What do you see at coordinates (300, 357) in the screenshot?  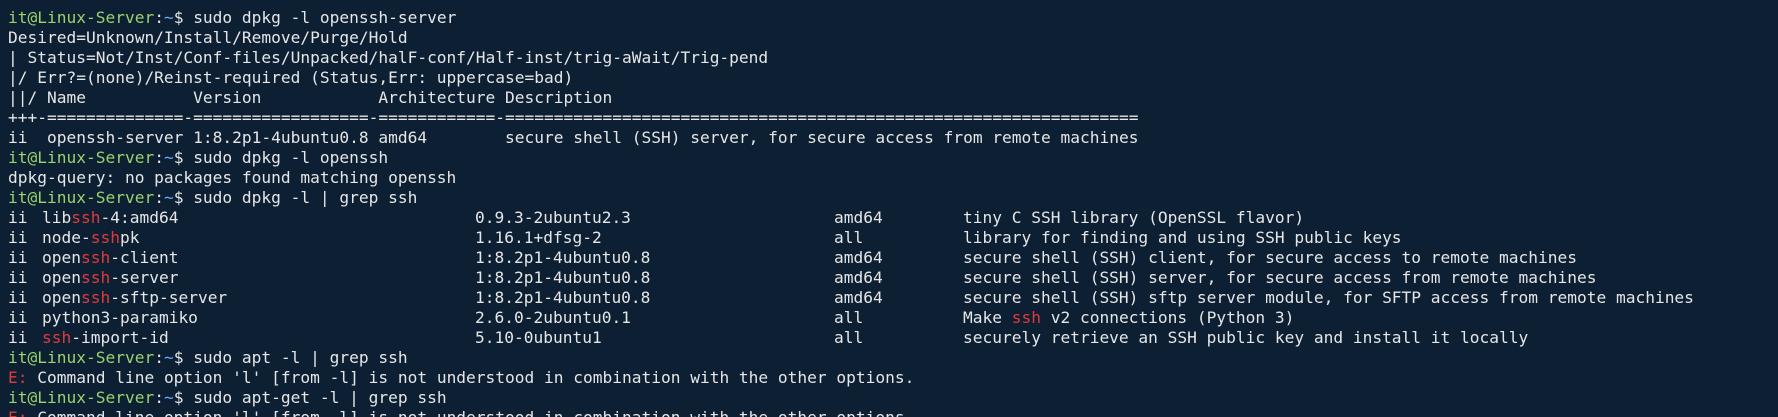 I see `command-text: sudo apt -l | grep ssh` at bounding box center [300, 357].